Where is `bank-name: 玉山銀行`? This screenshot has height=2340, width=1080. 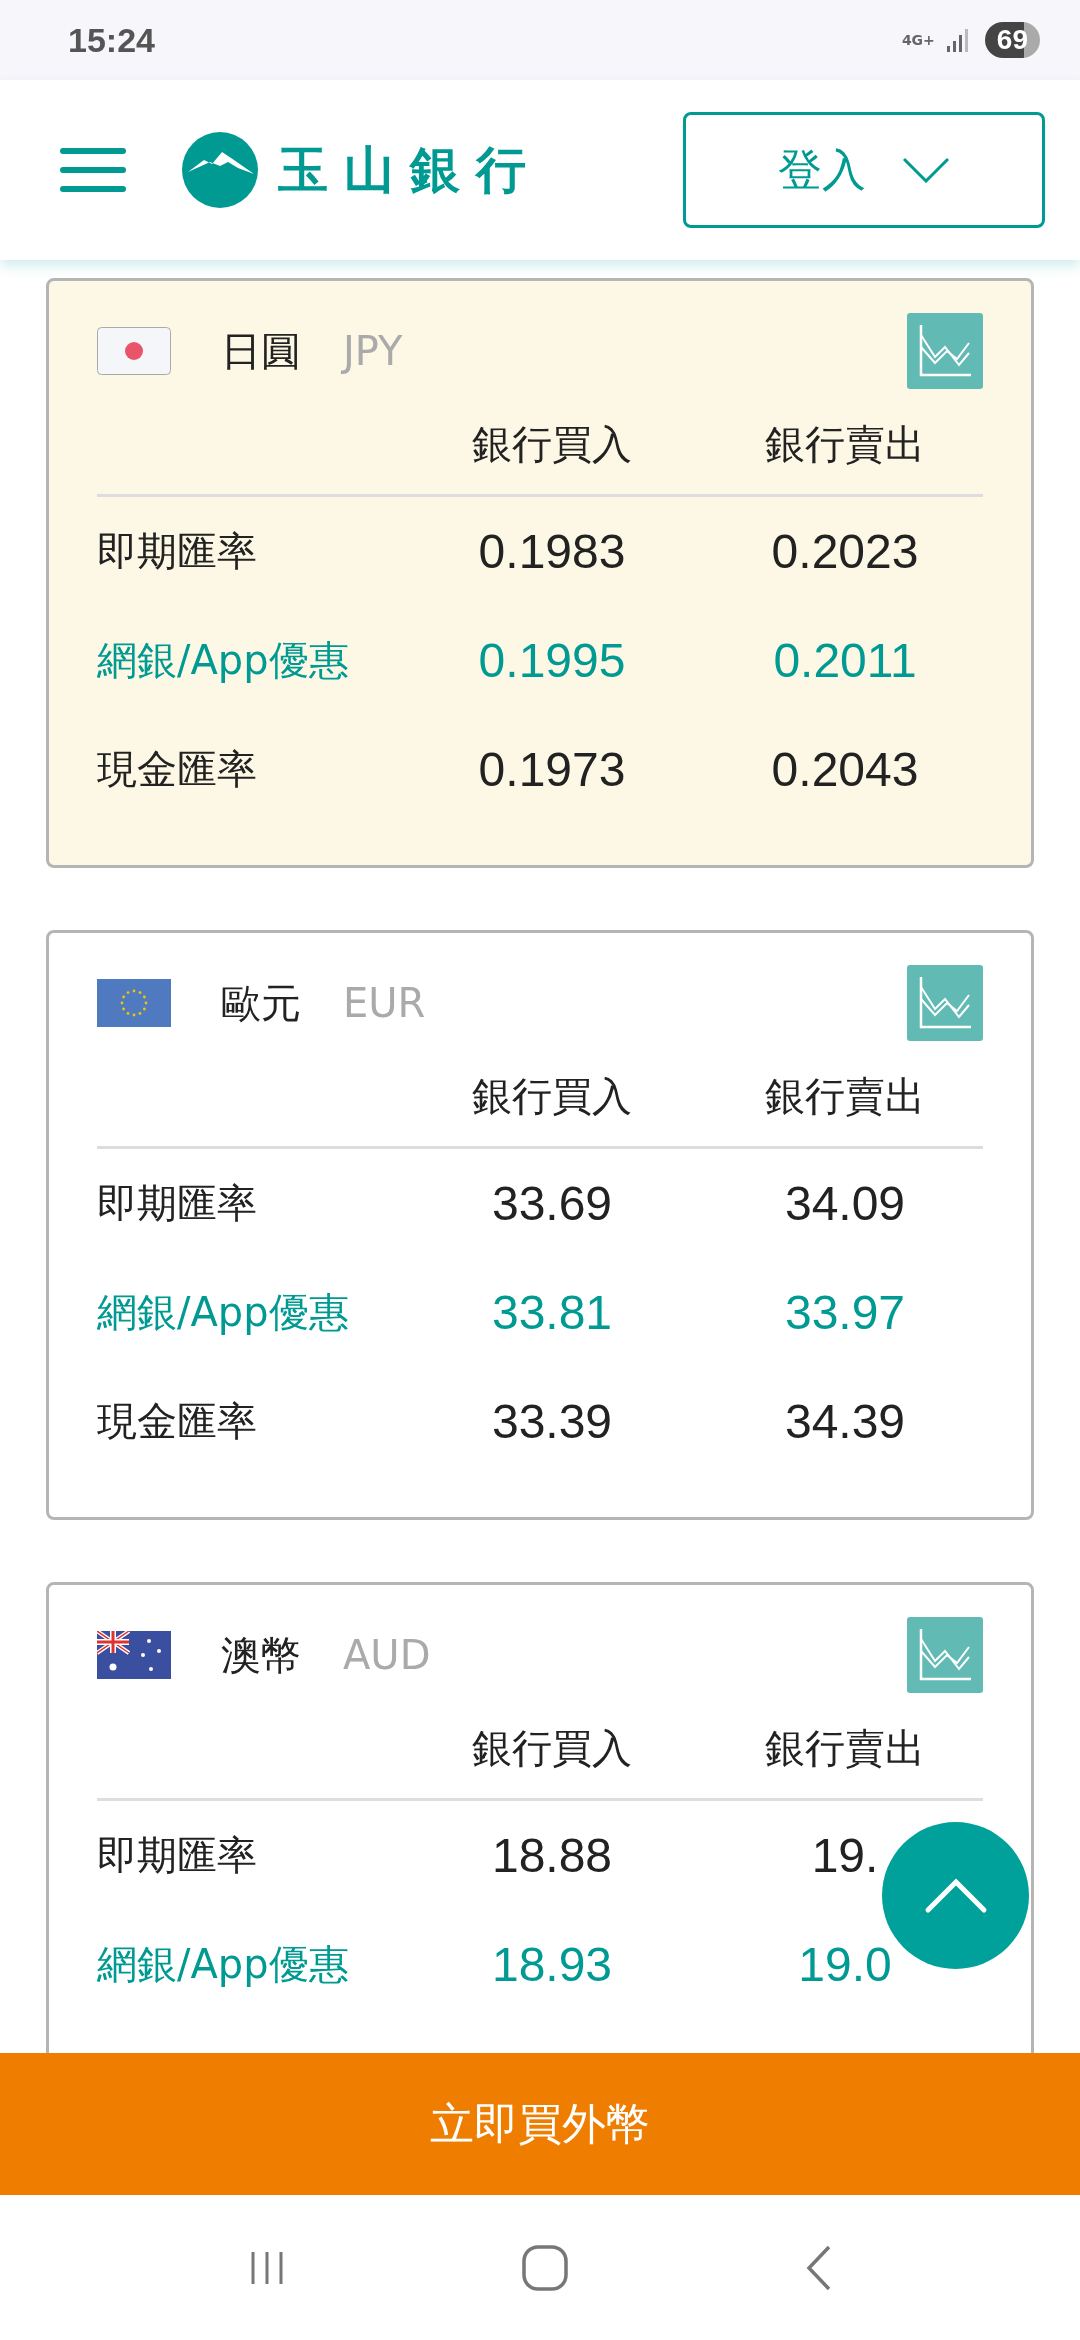
bank-name: 玉山銀行 is located at coordinates (410, 170).